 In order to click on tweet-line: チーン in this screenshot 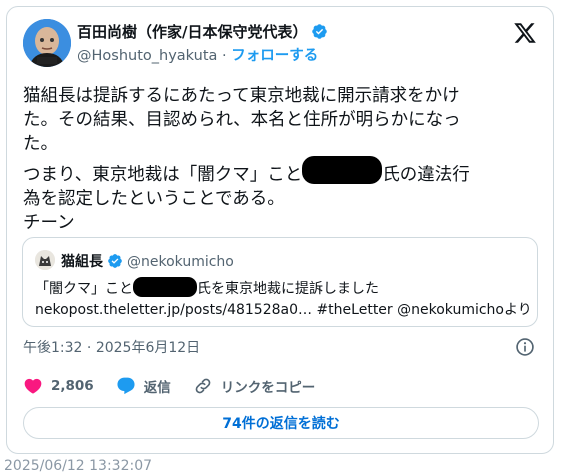, I will do `click(49, 223)`.